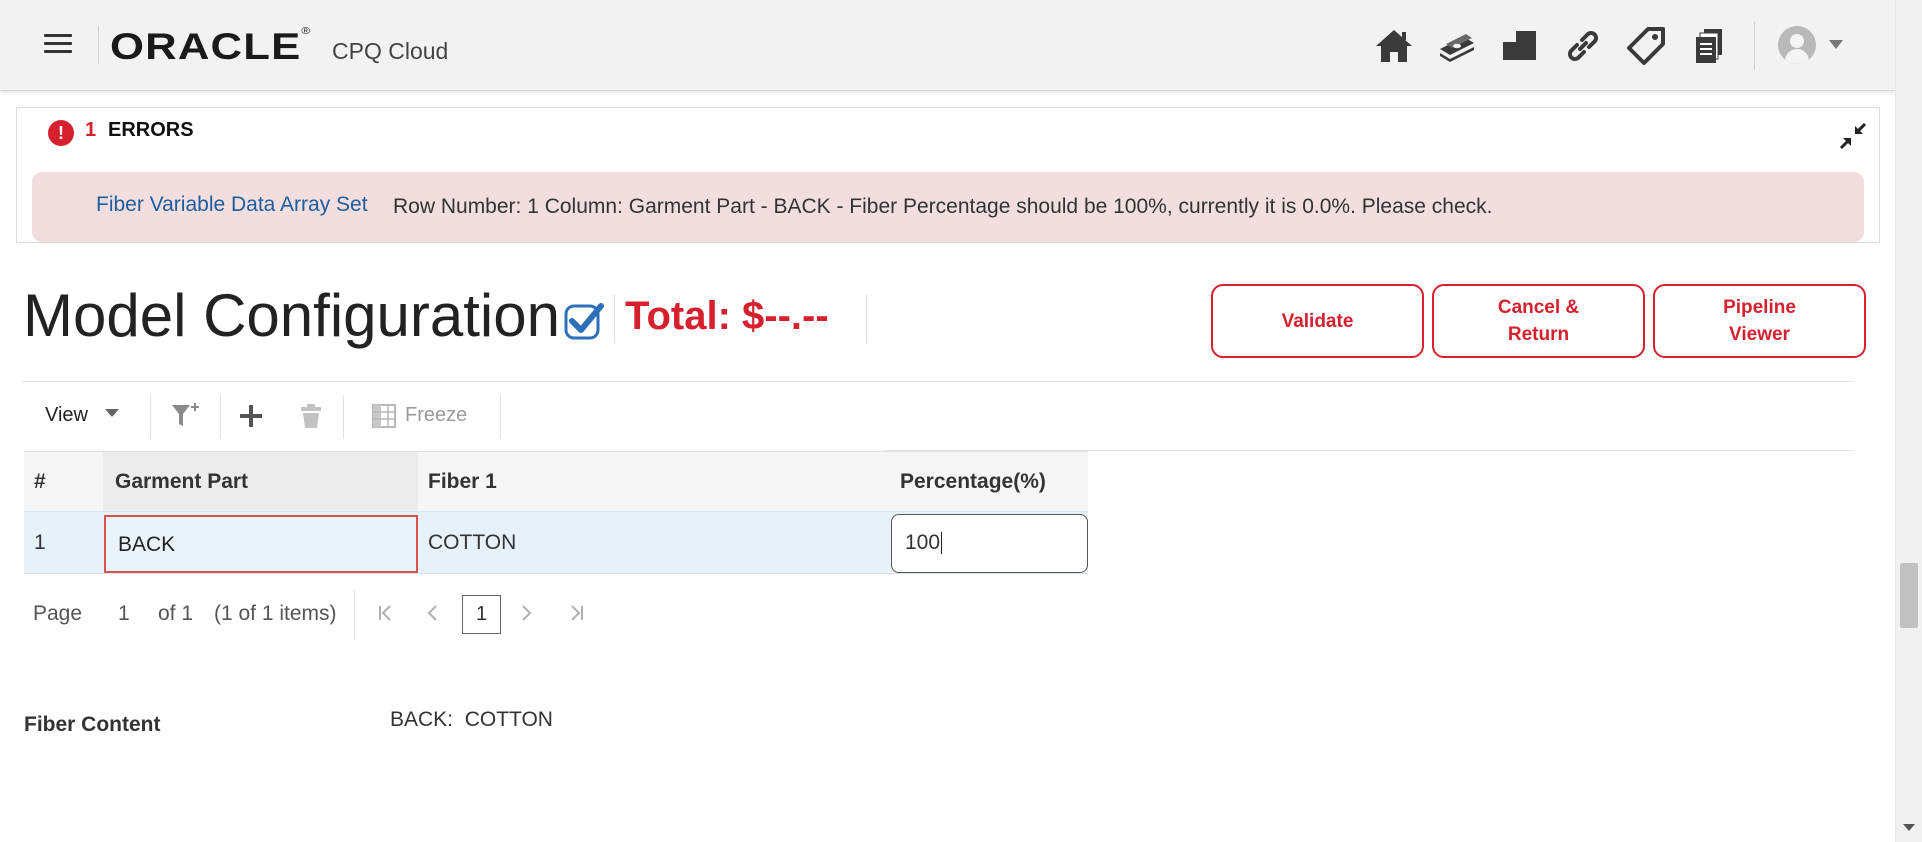 The height and width of the screenshot is (842, 1922). What do you see at coordinates (481, 614) in the screenshot?
I see `page-input: 1` at bounding box center [481, 614].